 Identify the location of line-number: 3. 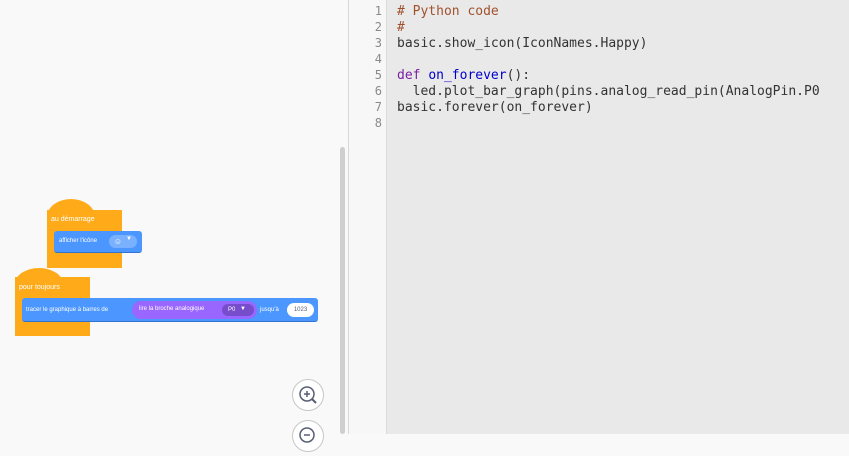
(378, 43).